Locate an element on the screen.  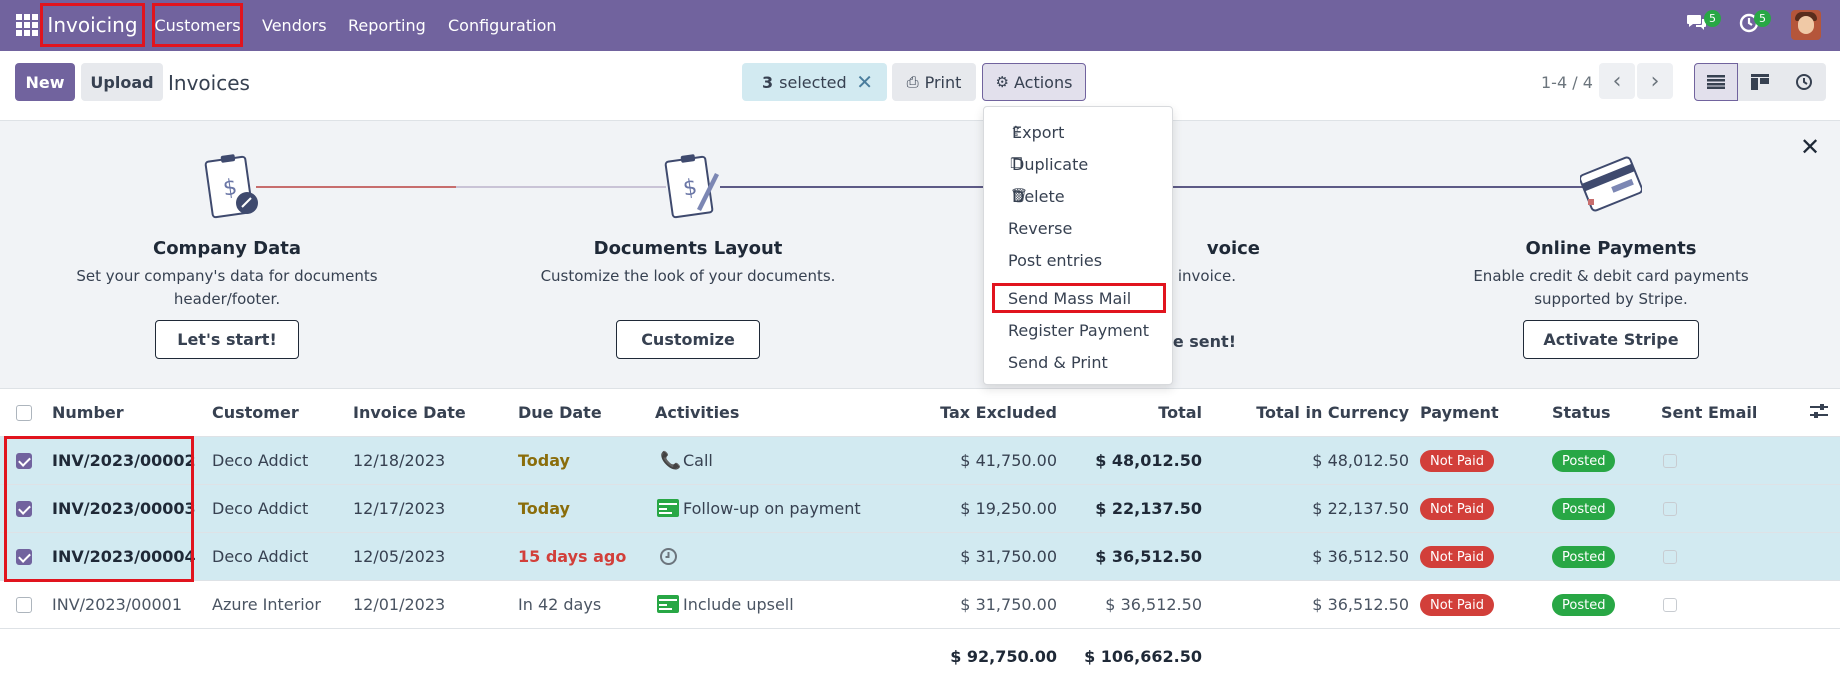
upsell-activity-icon is located at coordinates (668, 606).